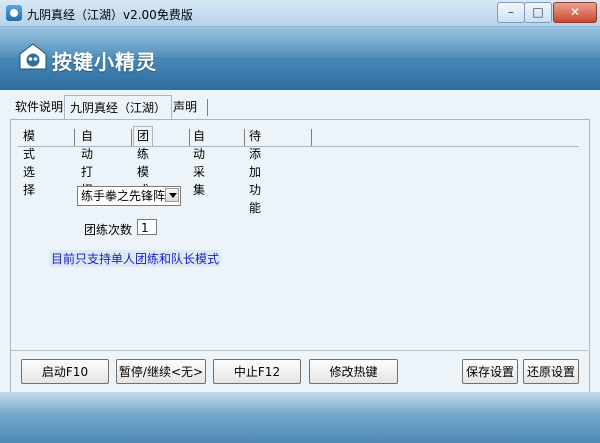 This screenshot has width=600, height=443. What do you see at coordinates (199, 162) in the screenshot?
I see `subtab-auto-gather: 自动采集` at bounding box center [199, 162].